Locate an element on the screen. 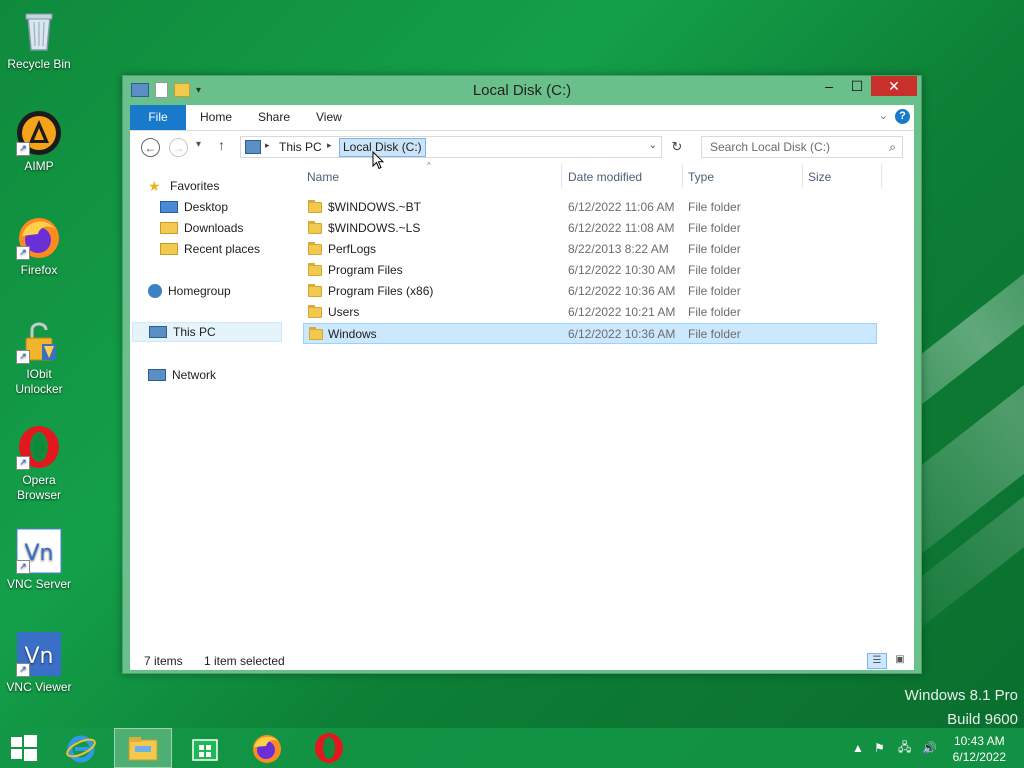  action-center-flag-icon: ⚑ is located at coordinates (879, 748).